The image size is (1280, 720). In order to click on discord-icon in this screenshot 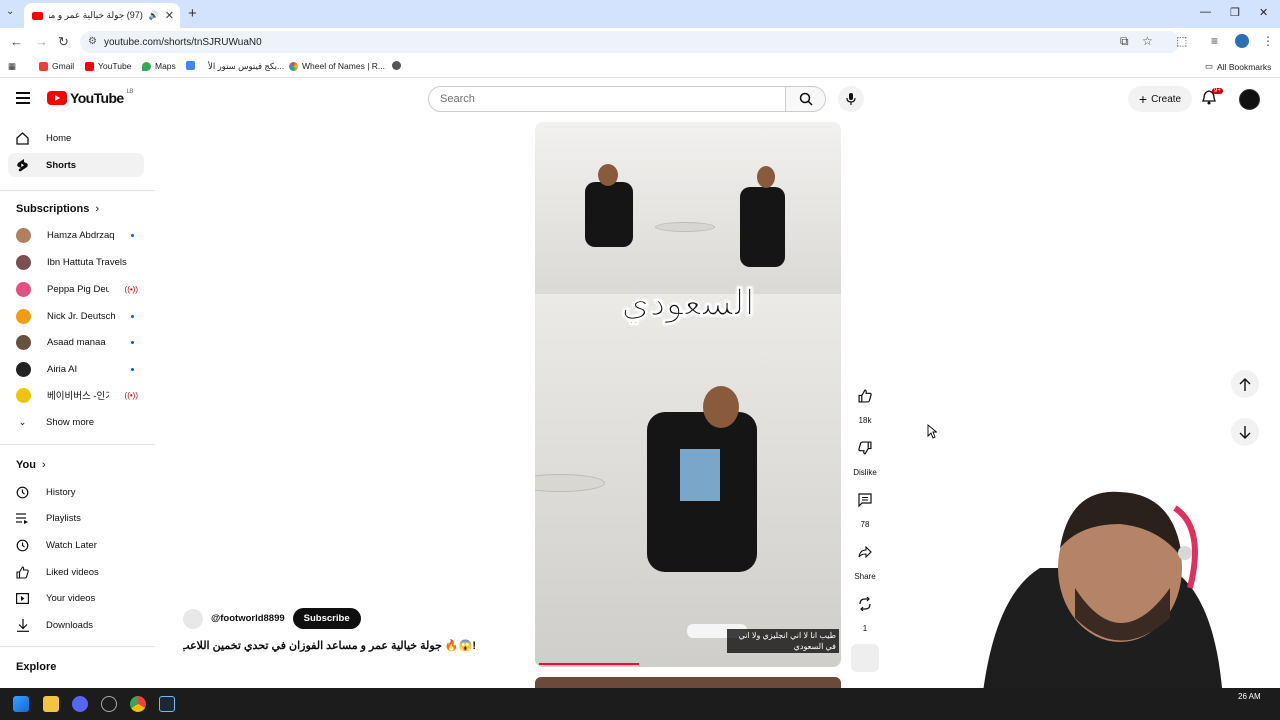, I will do `click(80, 704)`.